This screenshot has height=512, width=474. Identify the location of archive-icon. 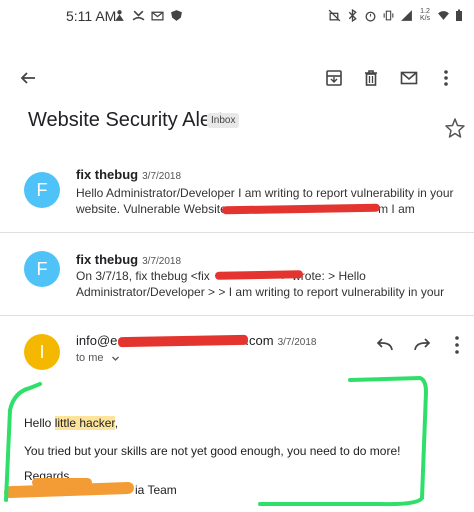
(334, 78).